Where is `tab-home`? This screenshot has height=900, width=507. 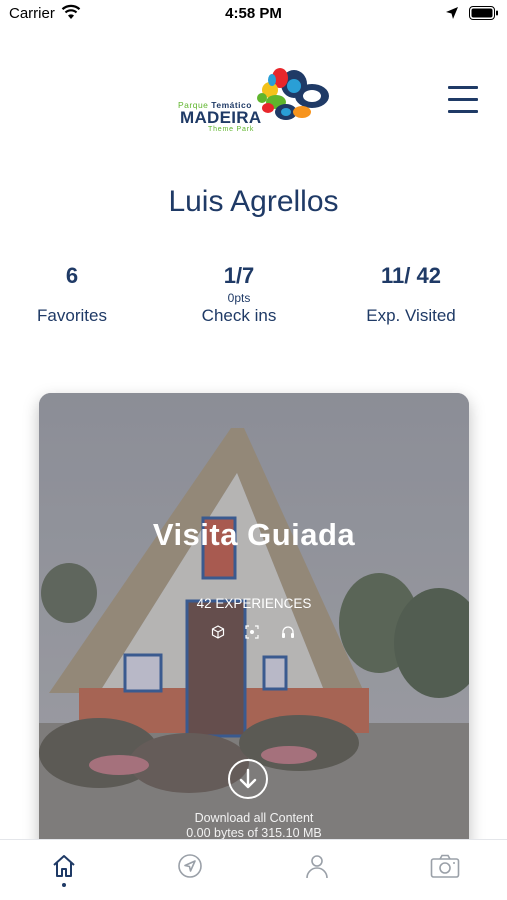
tab-home is located at coordinates (64, 870).